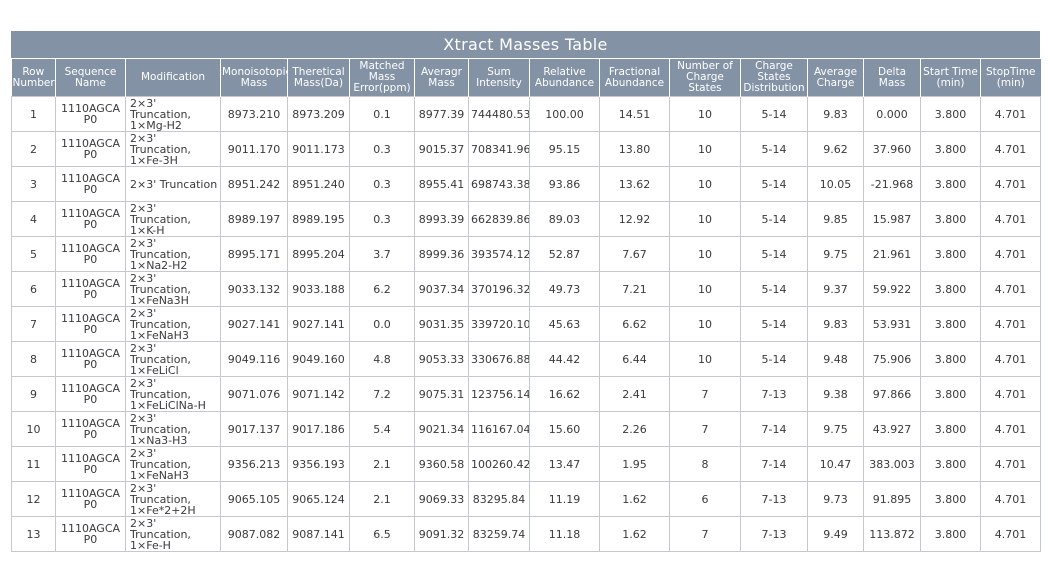 Image resolution: width=1050 pixels, height=570 pixels. Describe the element at coordinates (173, 78) in the screenshot. I see `column-header: Modification` at that location.